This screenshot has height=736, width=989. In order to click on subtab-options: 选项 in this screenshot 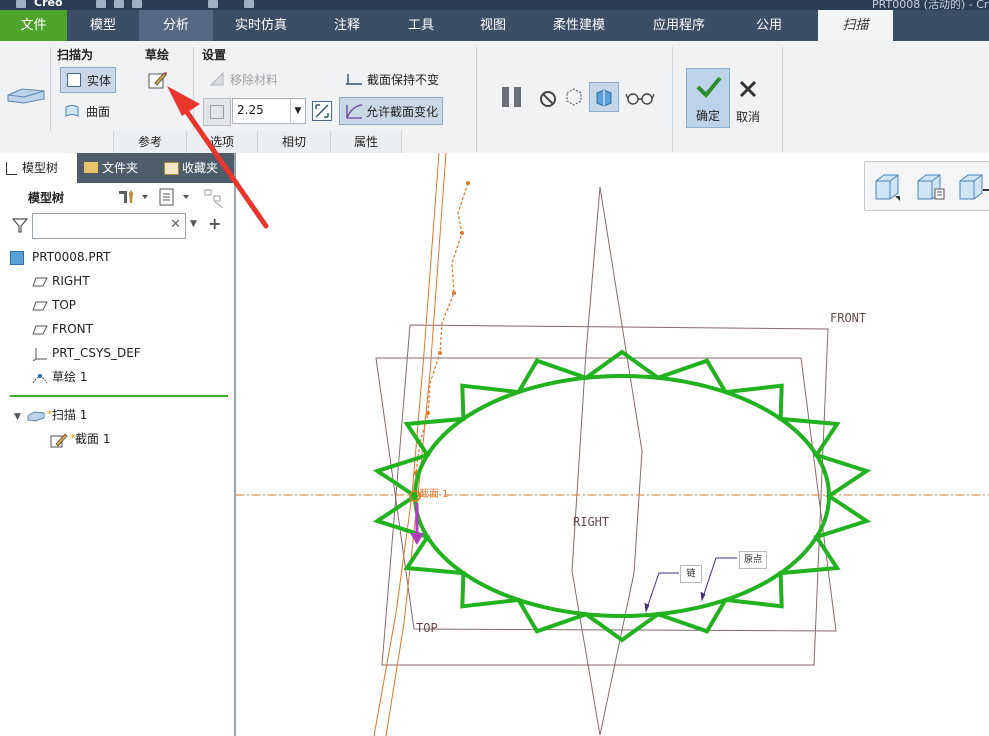, I will do `click(221, 142)`.